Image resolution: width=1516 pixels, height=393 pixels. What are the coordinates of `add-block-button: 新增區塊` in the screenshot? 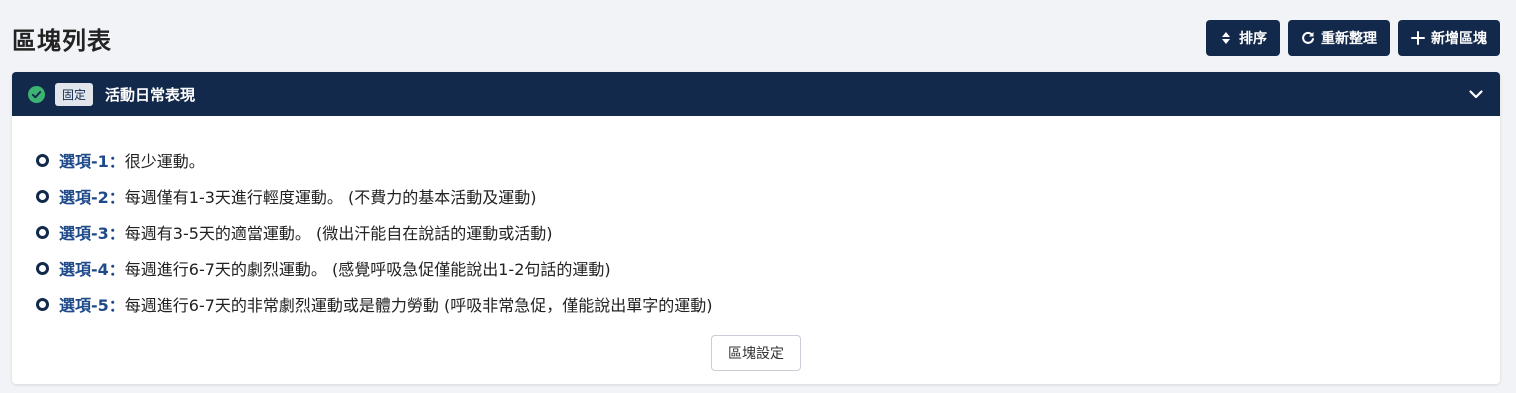 It's located at (1449, 38).